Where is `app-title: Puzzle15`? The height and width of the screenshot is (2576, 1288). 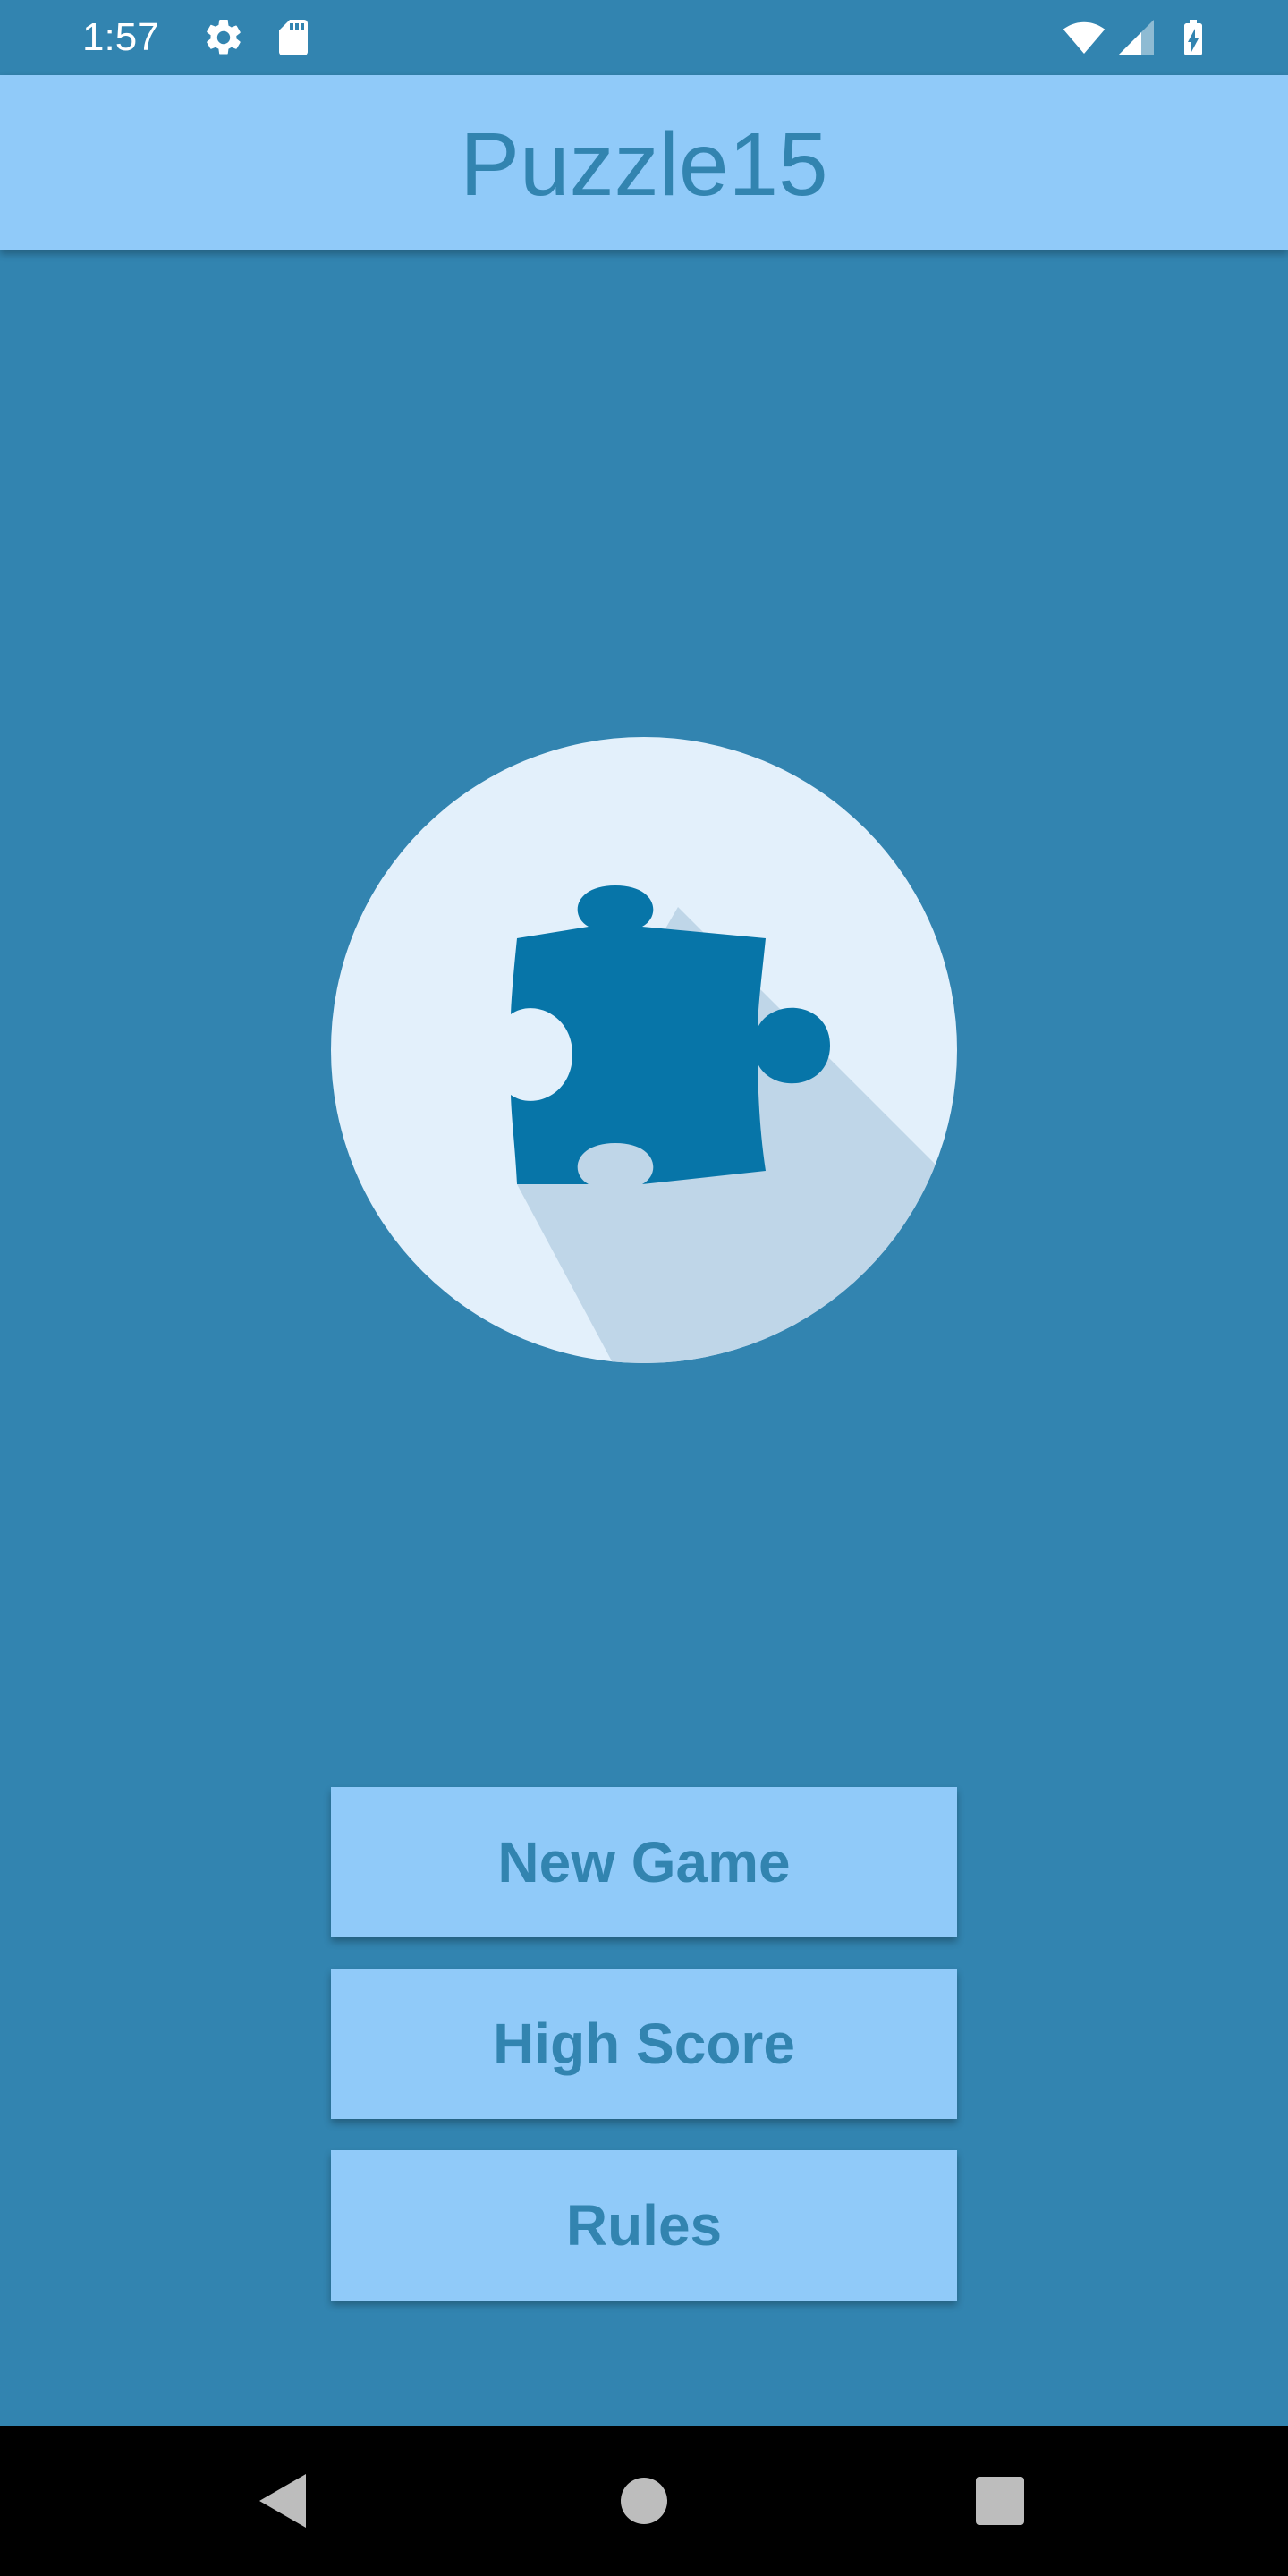 app-title: Puzzle15 is located at coordinates (644, 164).